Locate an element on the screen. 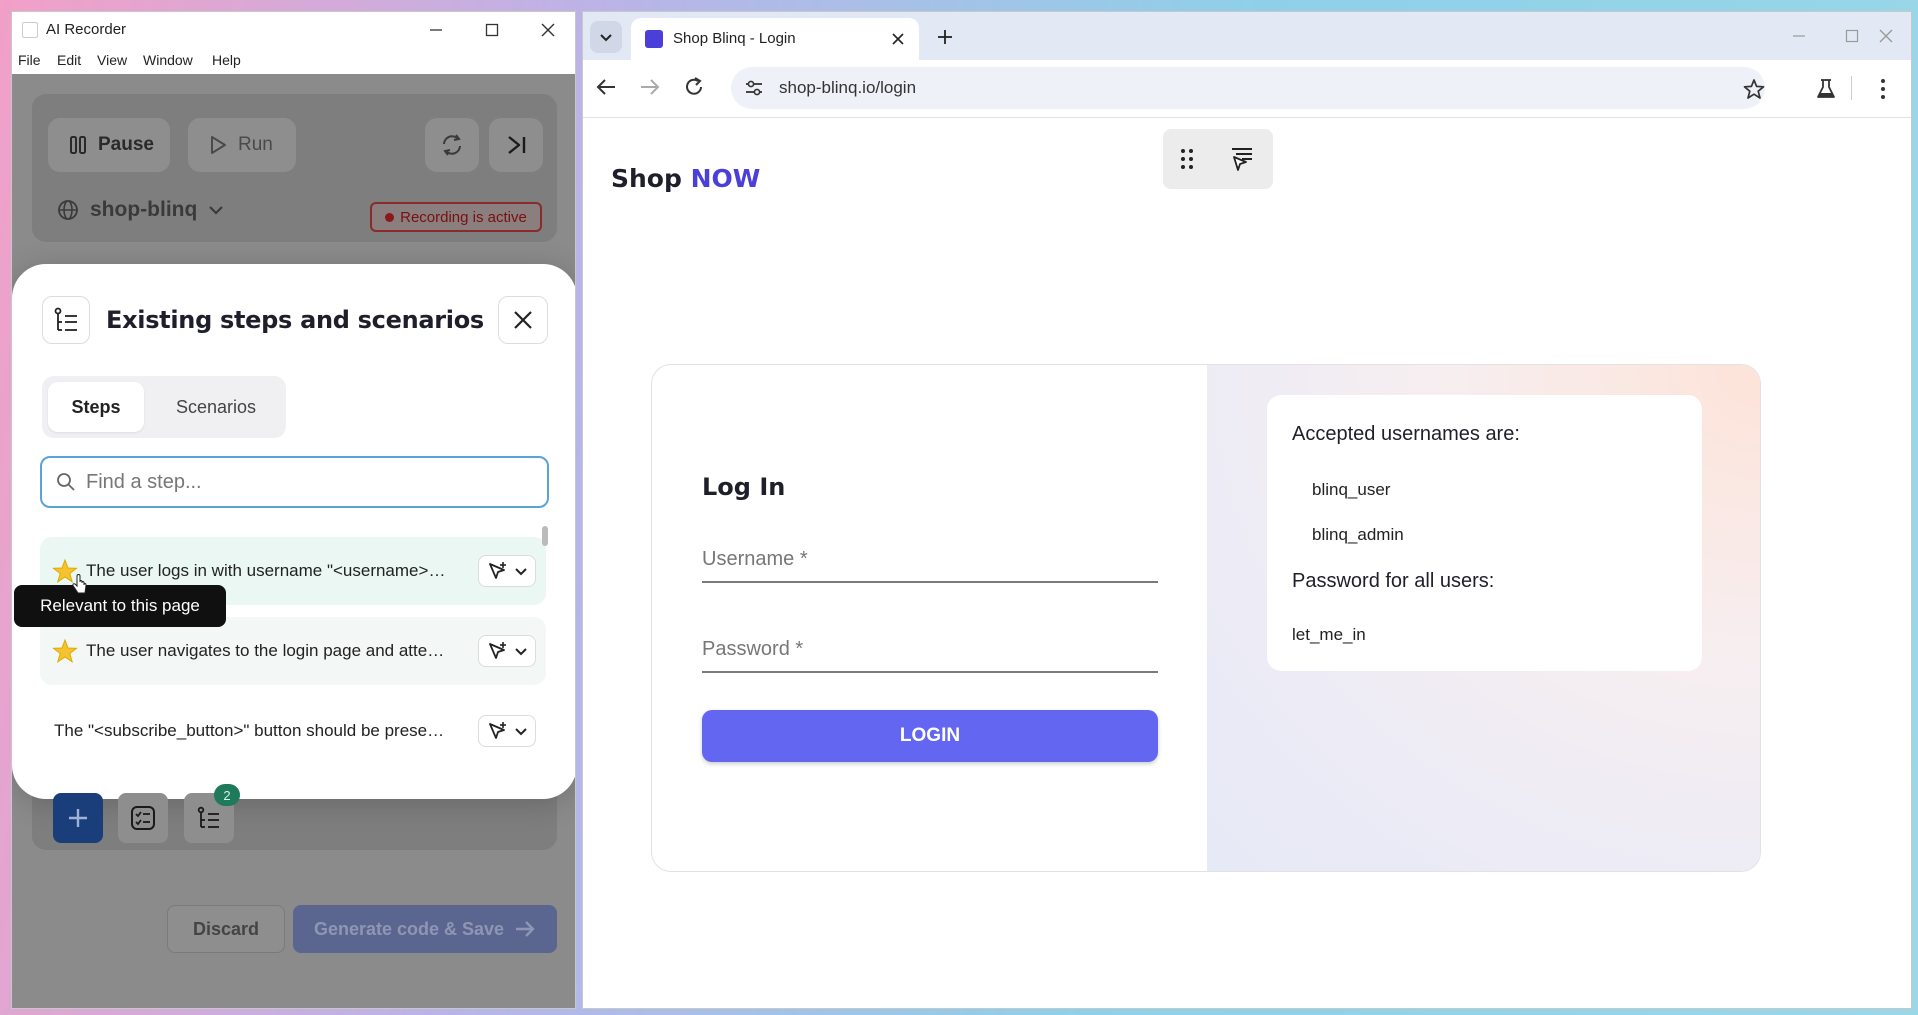  browser-toolbar: shop-blinq.io/login is located at coordinates (1247, 89).